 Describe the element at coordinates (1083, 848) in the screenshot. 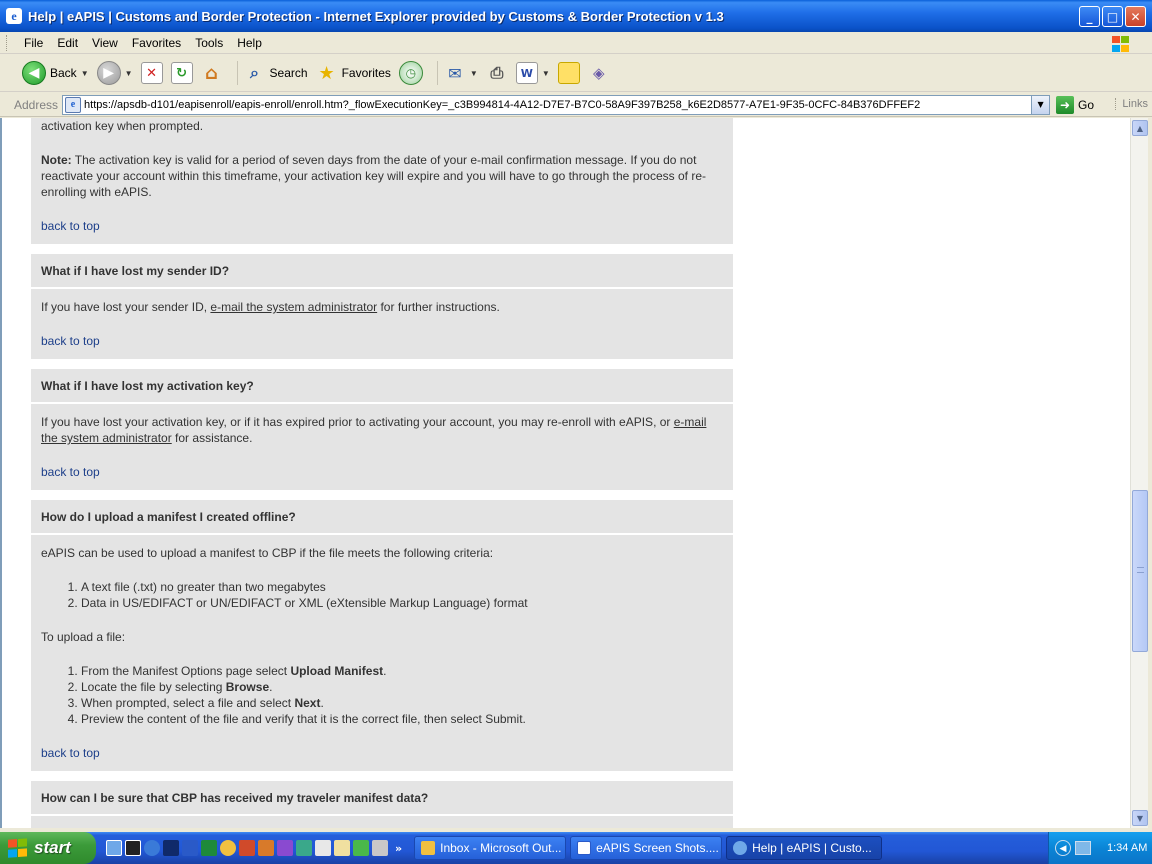

I see `network-icon` at that location.